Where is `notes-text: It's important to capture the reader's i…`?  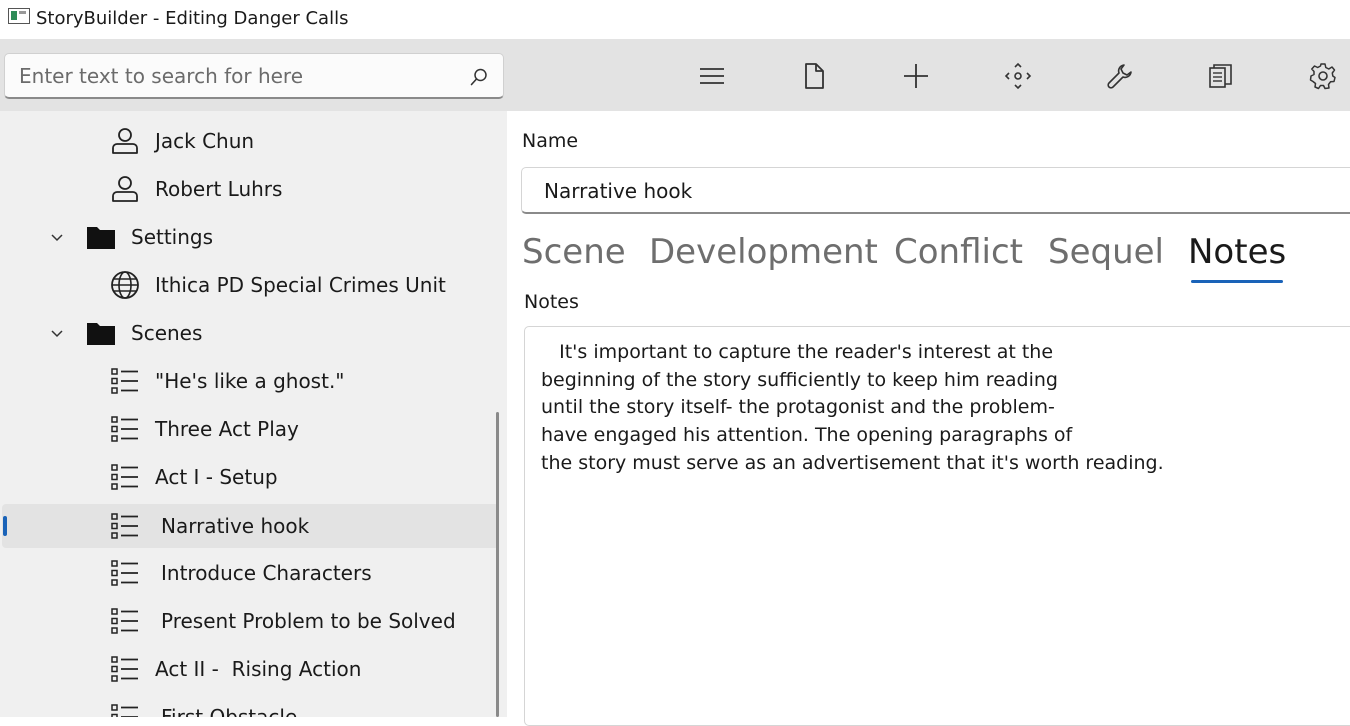 notes-text: It's important to capture the reader's i… is located at coordinates (852, 407).